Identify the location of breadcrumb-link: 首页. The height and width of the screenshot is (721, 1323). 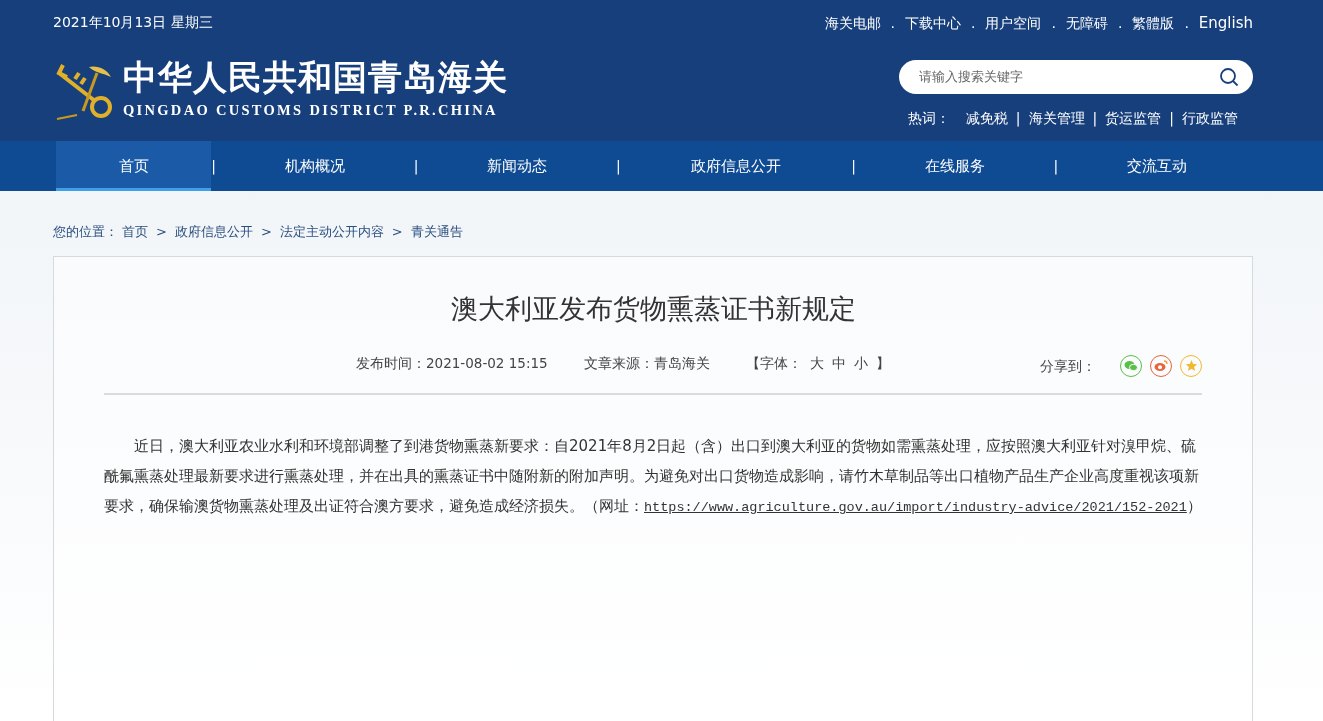
(135, 232).